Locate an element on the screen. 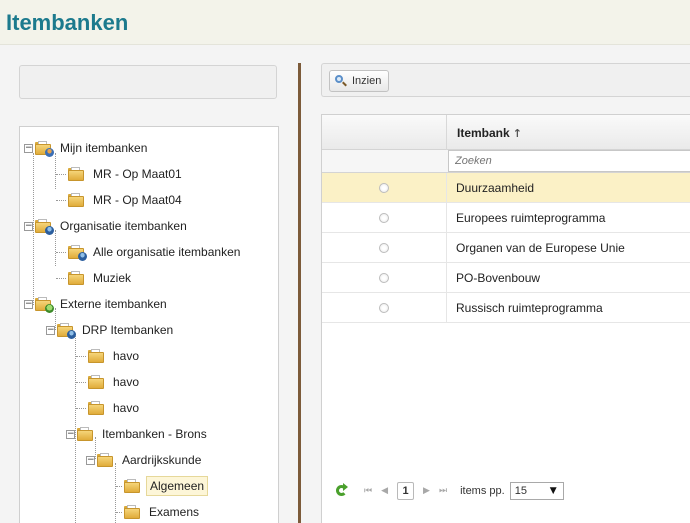 This screenshot has width=690, height=523. search-input is located at coordinates (569, 161).